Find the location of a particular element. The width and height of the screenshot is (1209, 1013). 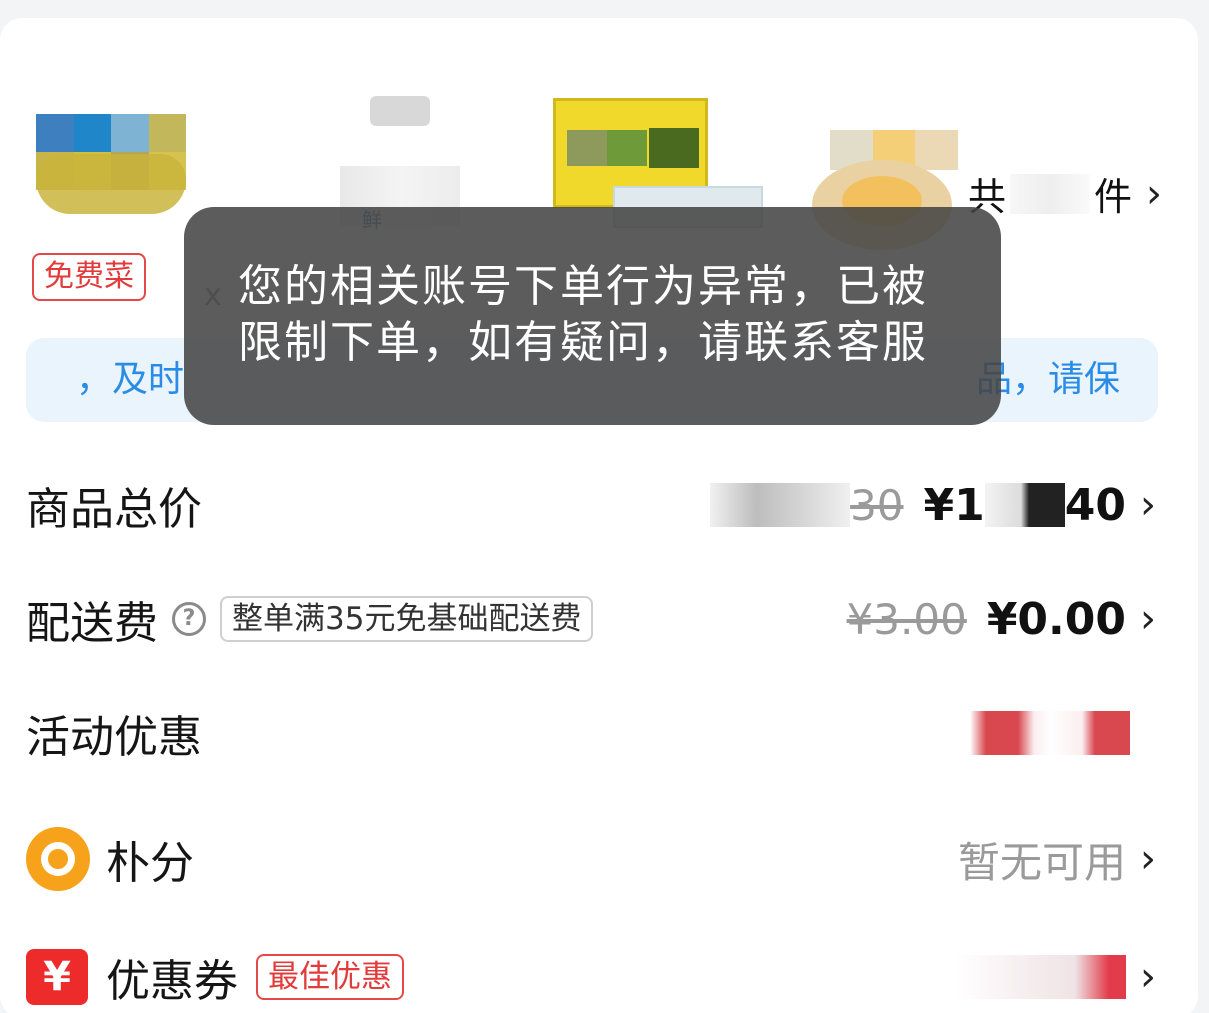

coupon-label: 优惠券 is located at coordinates (172, 981).